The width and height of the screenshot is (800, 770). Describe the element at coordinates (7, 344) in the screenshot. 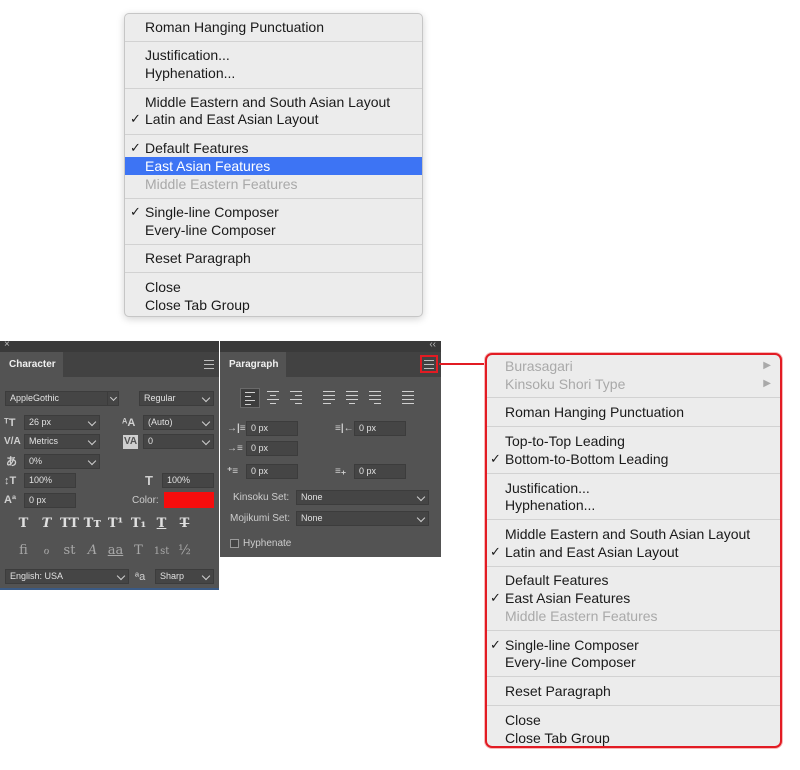

I see `close-icon: ×` at that location.